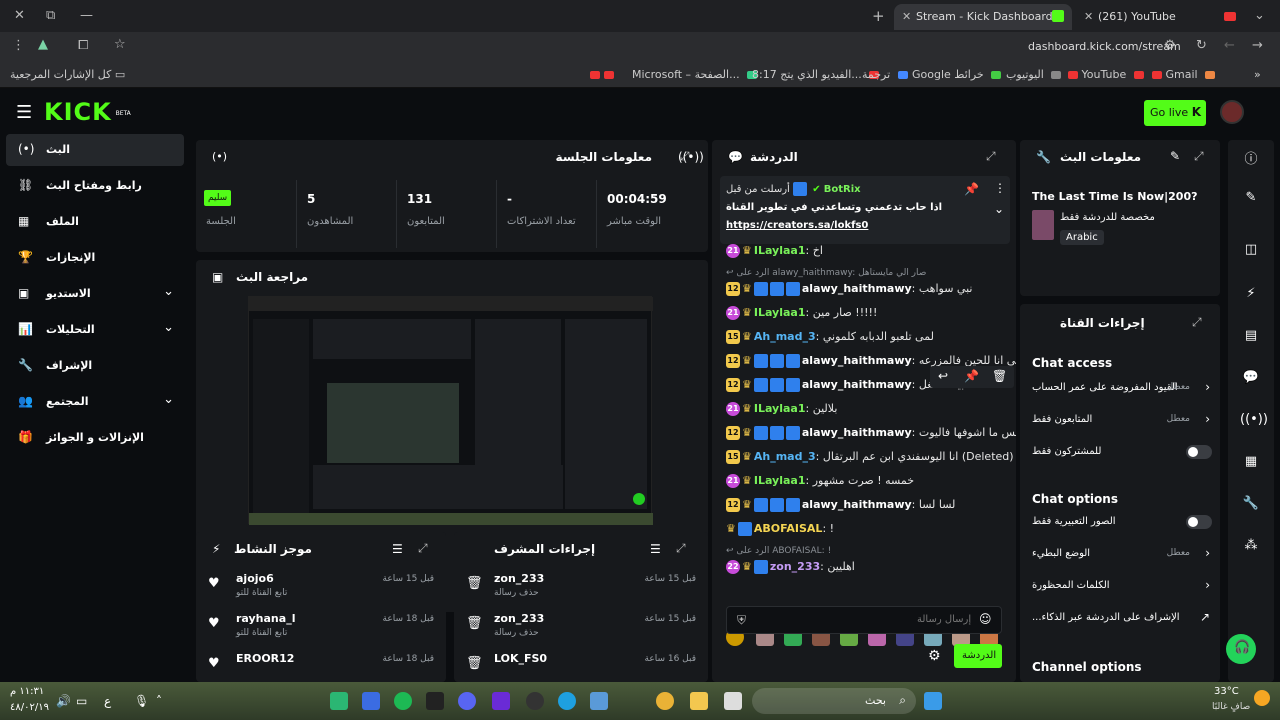 Image resolution: width=1280 pixels, height=720 pixels. Describe the element at coordinates (934, 656) in the screenshot. I see `gear-icon: ⚙` at that location.